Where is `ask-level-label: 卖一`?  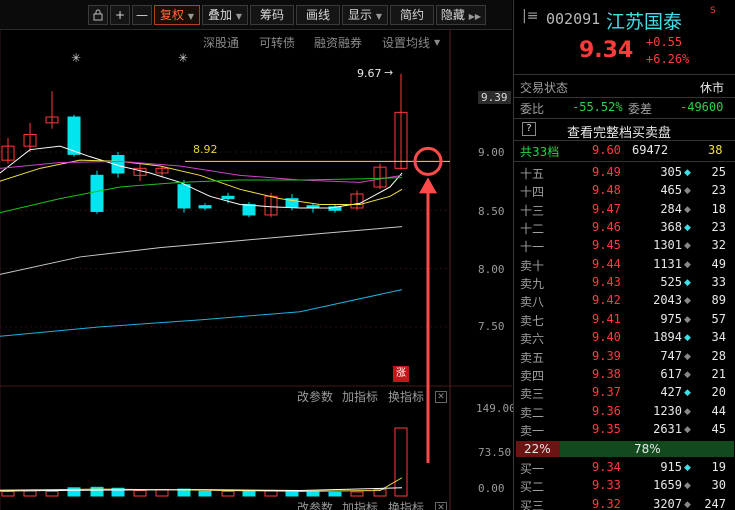
ask-level-label: 卖一 is located at coordinates (532, 430).